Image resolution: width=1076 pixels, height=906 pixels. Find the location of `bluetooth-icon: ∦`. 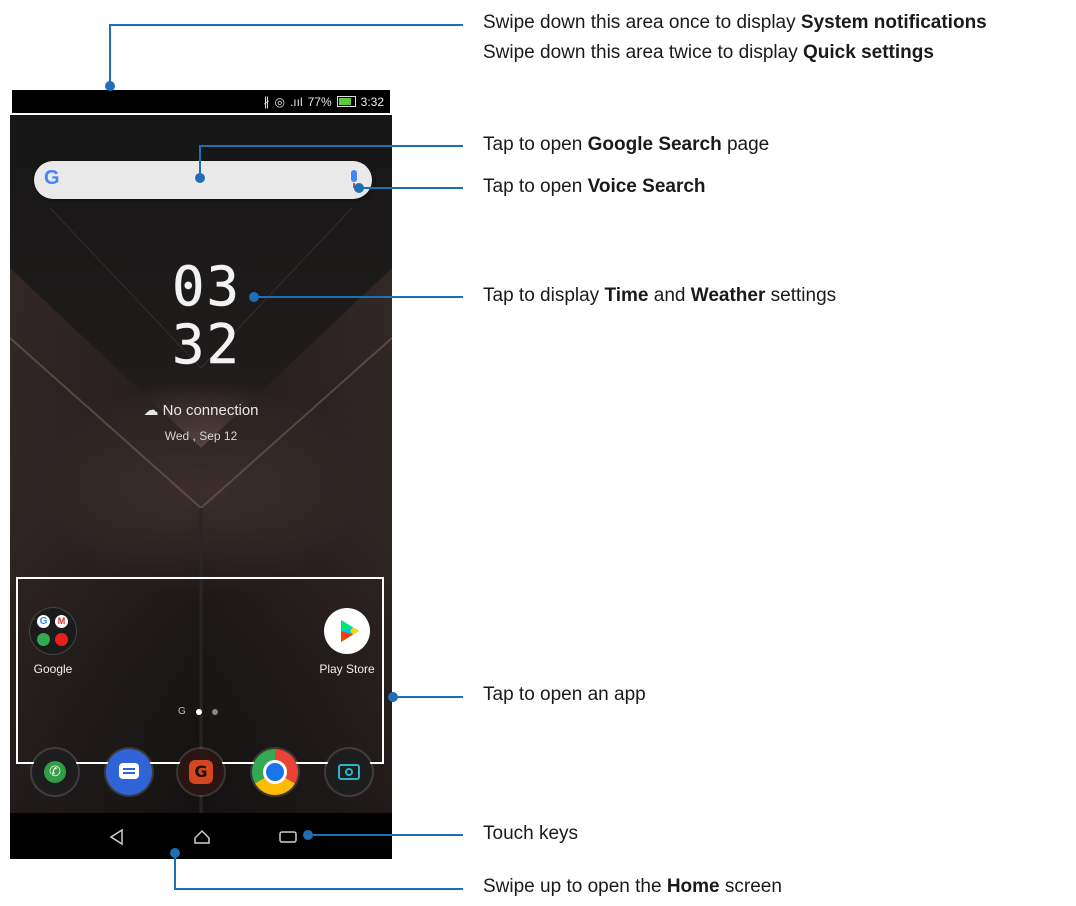

bluetooth-icon: ∦ is located at coordinates (266, 101).